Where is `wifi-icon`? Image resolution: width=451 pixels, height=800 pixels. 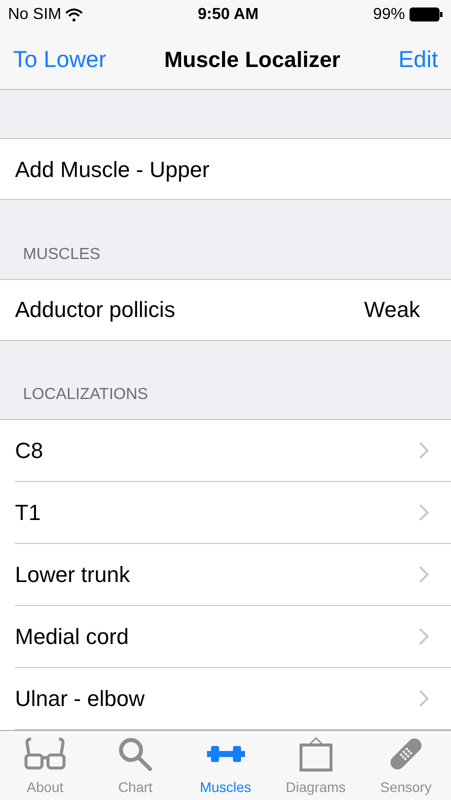 wifi-icon is located at coordinates (74, 15).